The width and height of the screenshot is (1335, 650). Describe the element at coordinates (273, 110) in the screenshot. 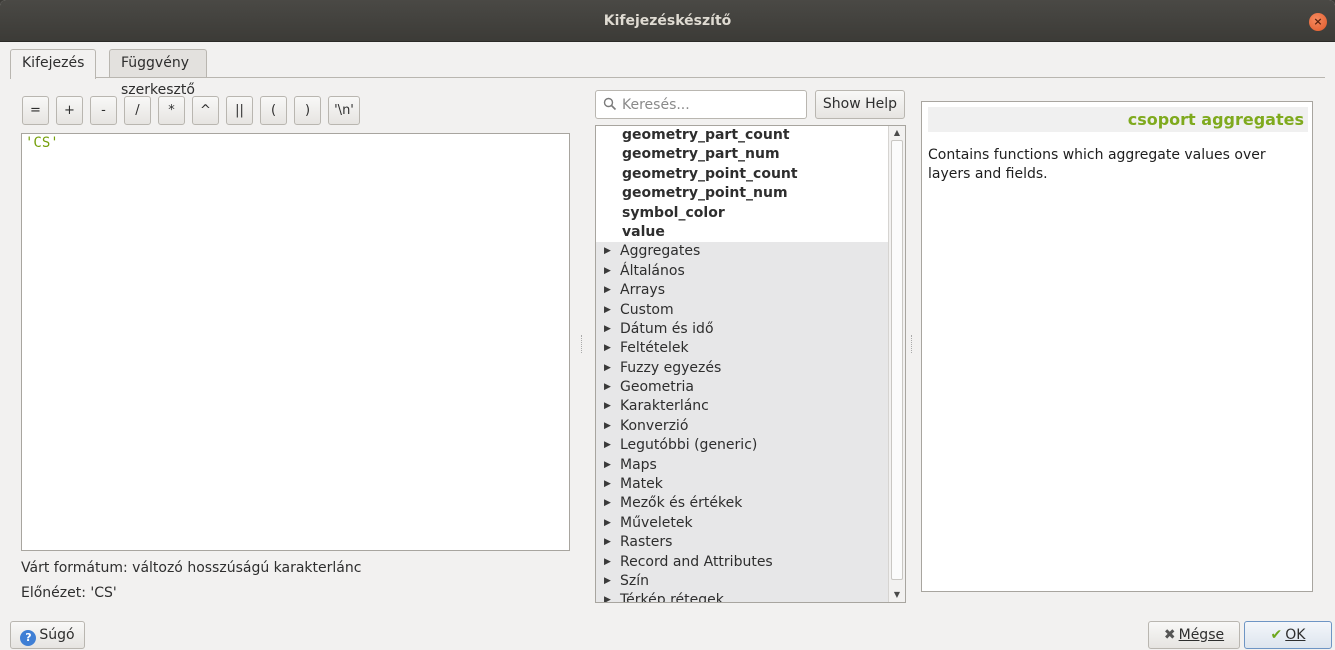

I see `operator-open-paren-button: (` at that location.